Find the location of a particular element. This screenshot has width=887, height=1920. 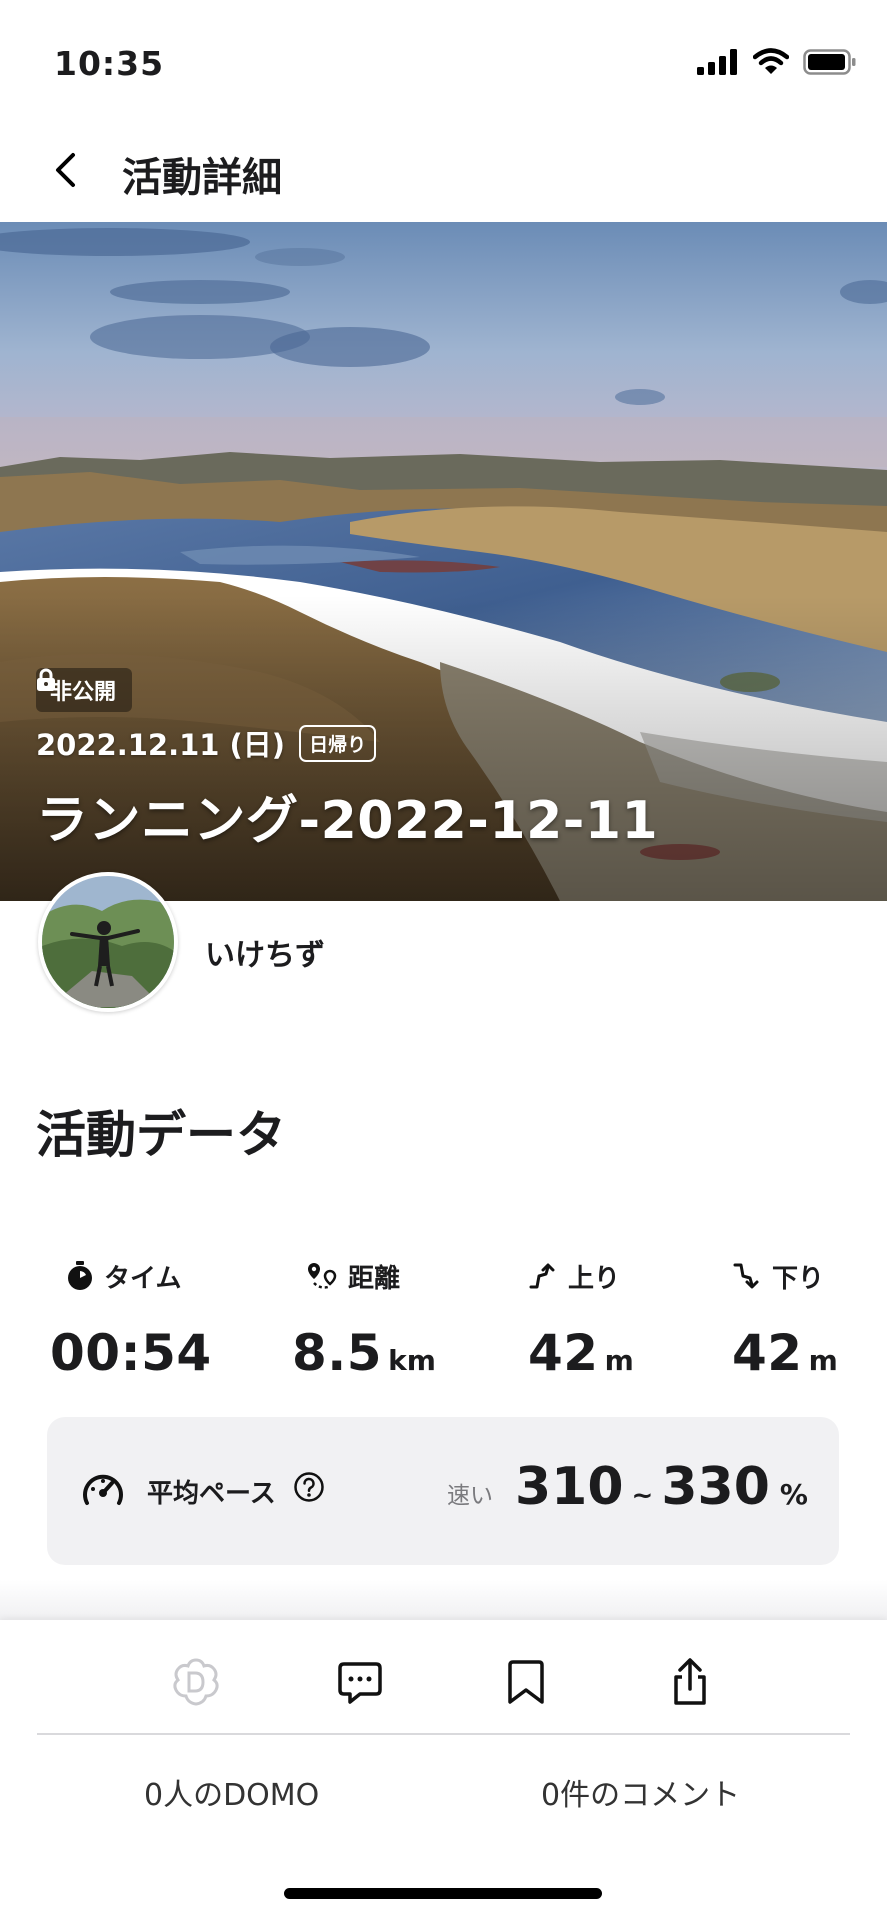

back-button is located at coordinates (65, 170).